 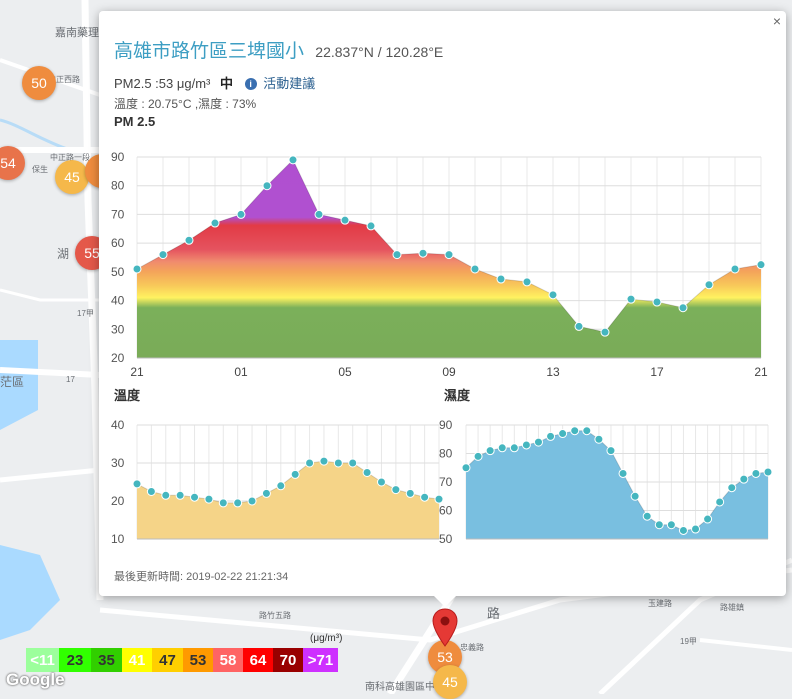 I want to click on x-tick-label: 13, so click(x=553, y=372).